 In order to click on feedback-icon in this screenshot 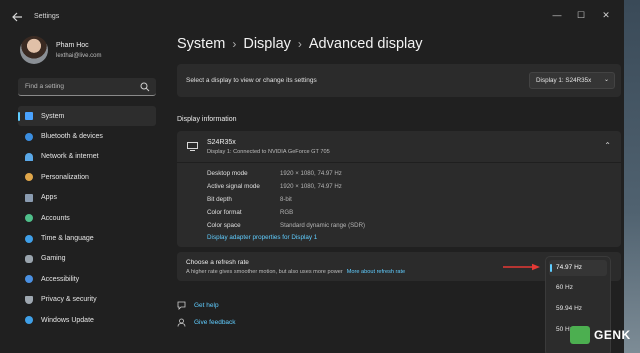, I will do `click(181, 322)`.